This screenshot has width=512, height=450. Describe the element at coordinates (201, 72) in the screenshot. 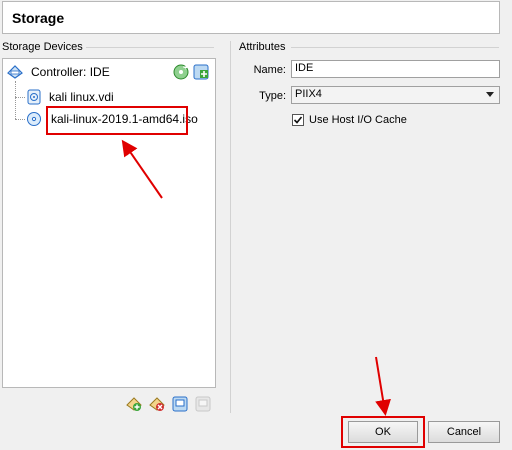

I see `add-hard-disk-icon` at that location.